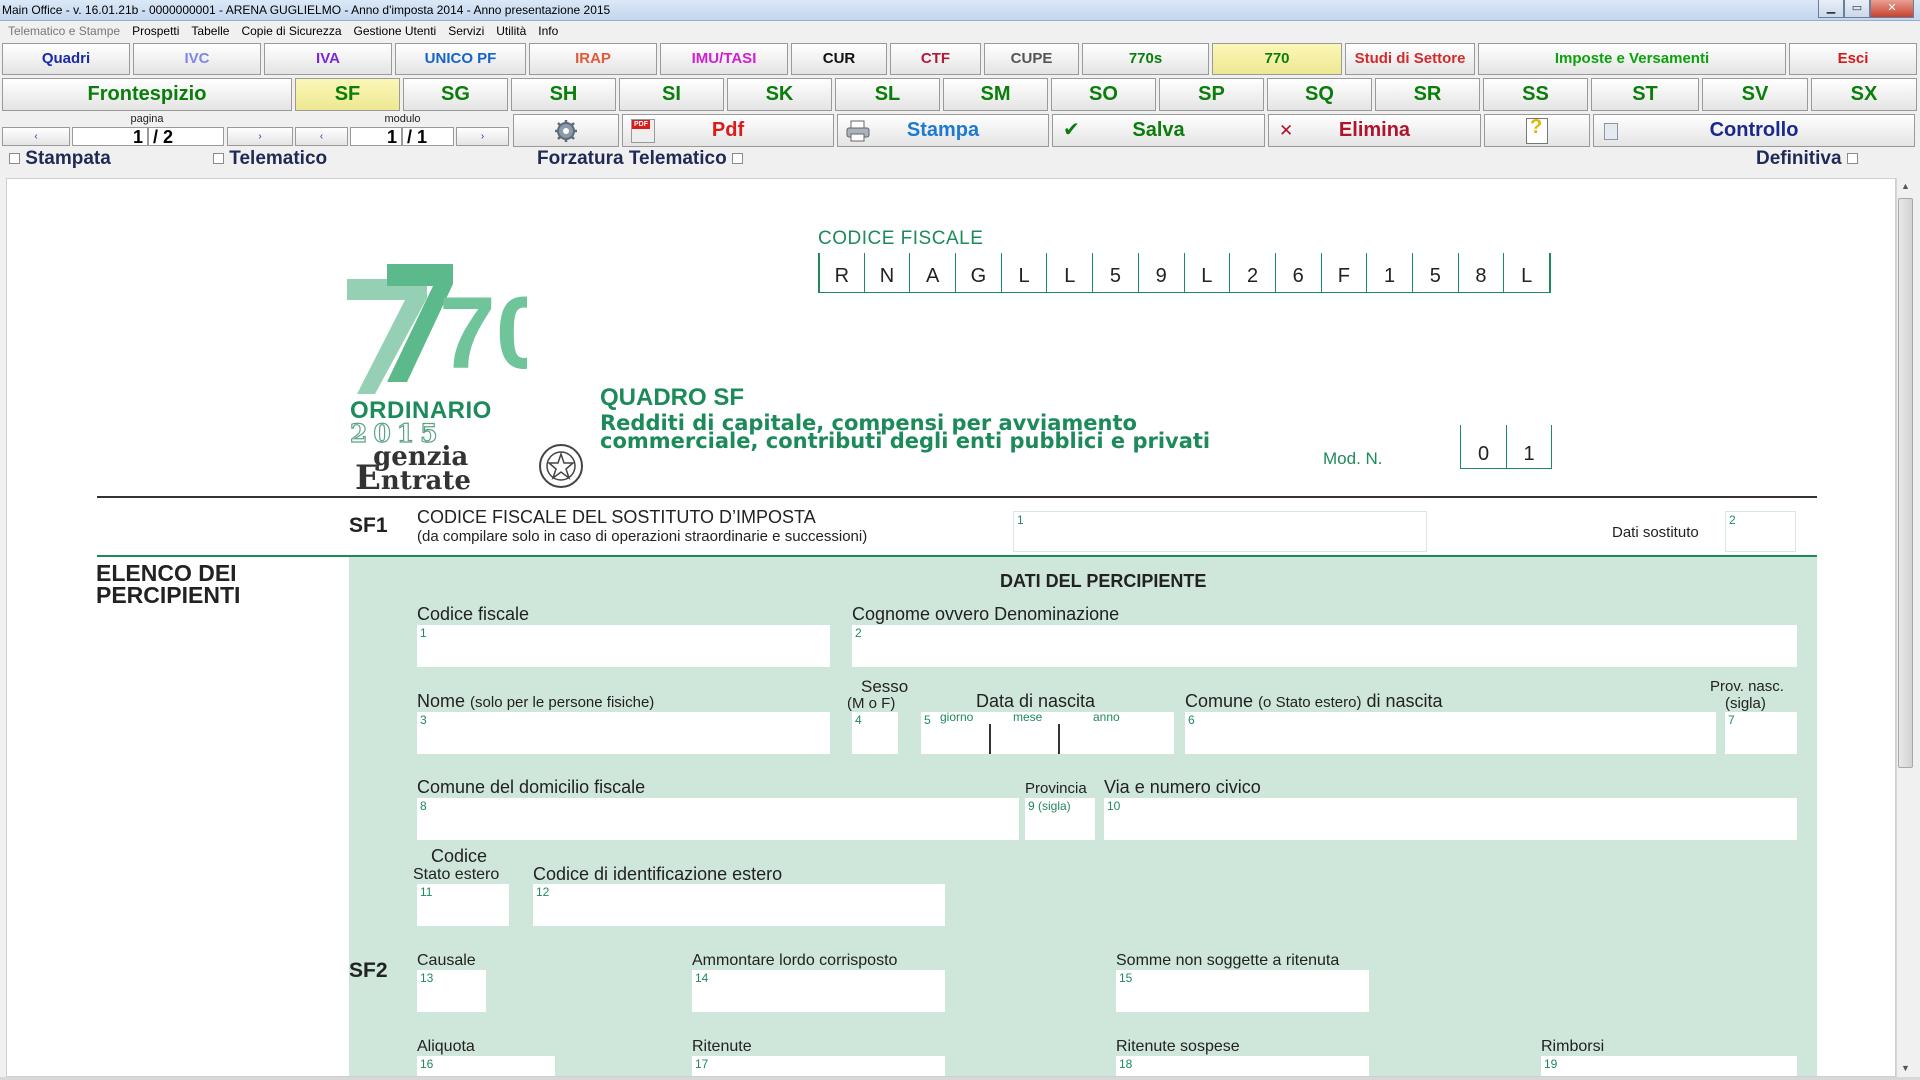  What do you see at coordinates (1450, 819) in the screenshot?
I see `via-input: 10` at bounding box center [1450, 819].